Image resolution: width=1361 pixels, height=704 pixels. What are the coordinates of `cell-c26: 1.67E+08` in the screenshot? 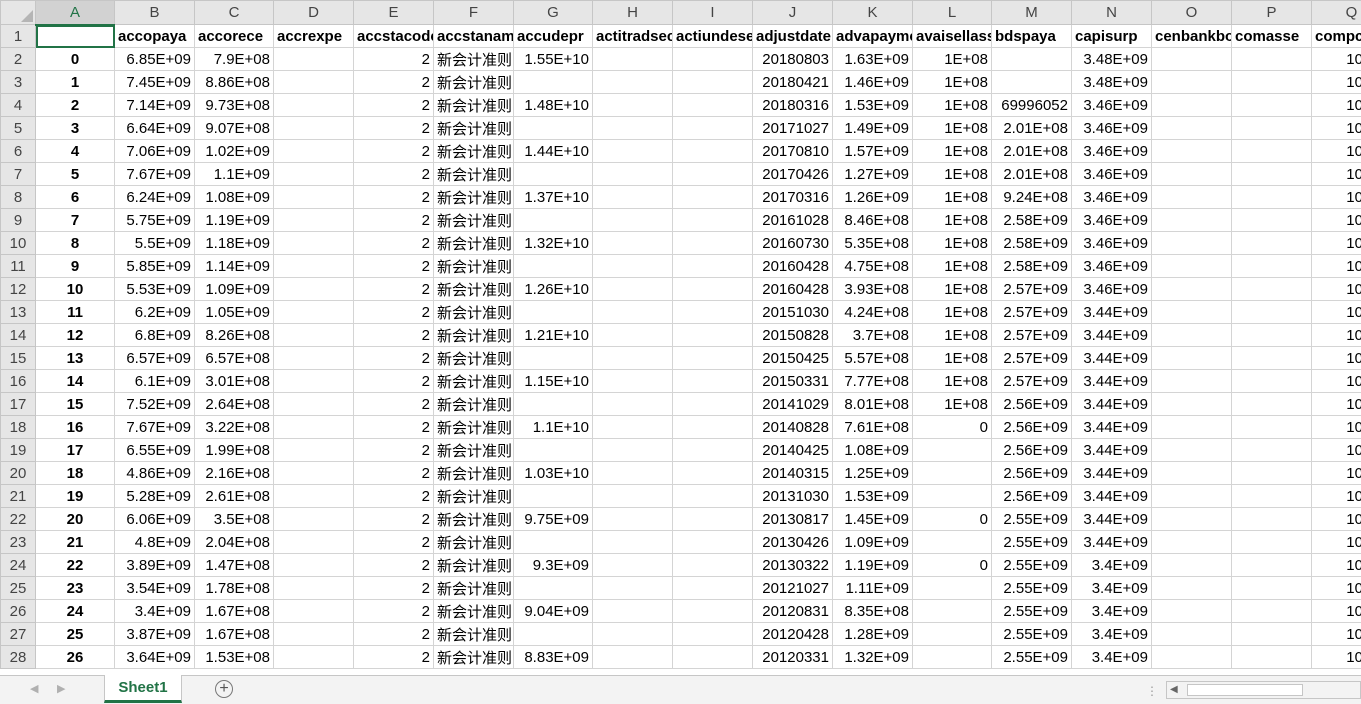 It's located at (234, 611).